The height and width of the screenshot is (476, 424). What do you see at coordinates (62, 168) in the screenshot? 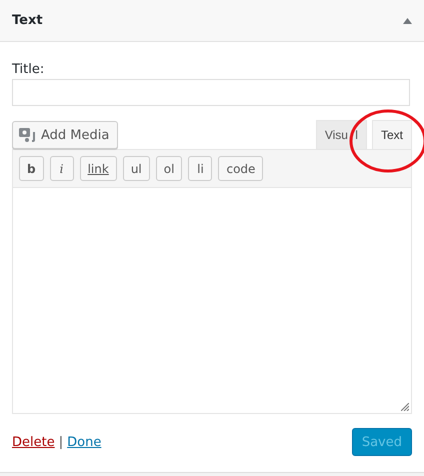
I see `format-button: i` at bounding box center [62, 168].